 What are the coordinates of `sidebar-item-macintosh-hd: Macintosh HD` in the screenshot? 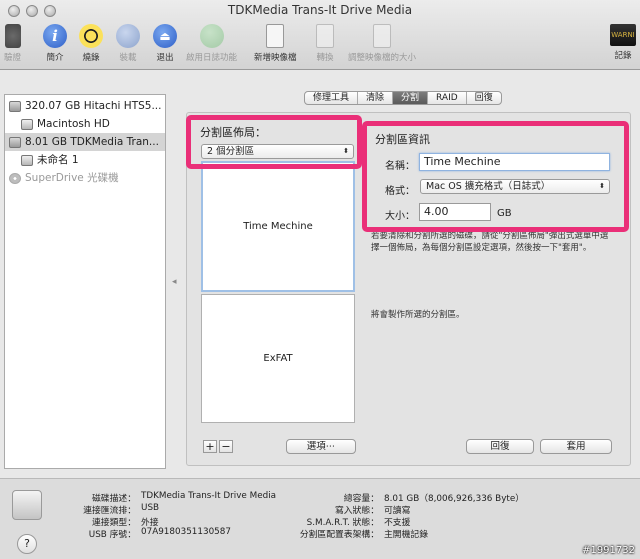 It's located at (85, 124).